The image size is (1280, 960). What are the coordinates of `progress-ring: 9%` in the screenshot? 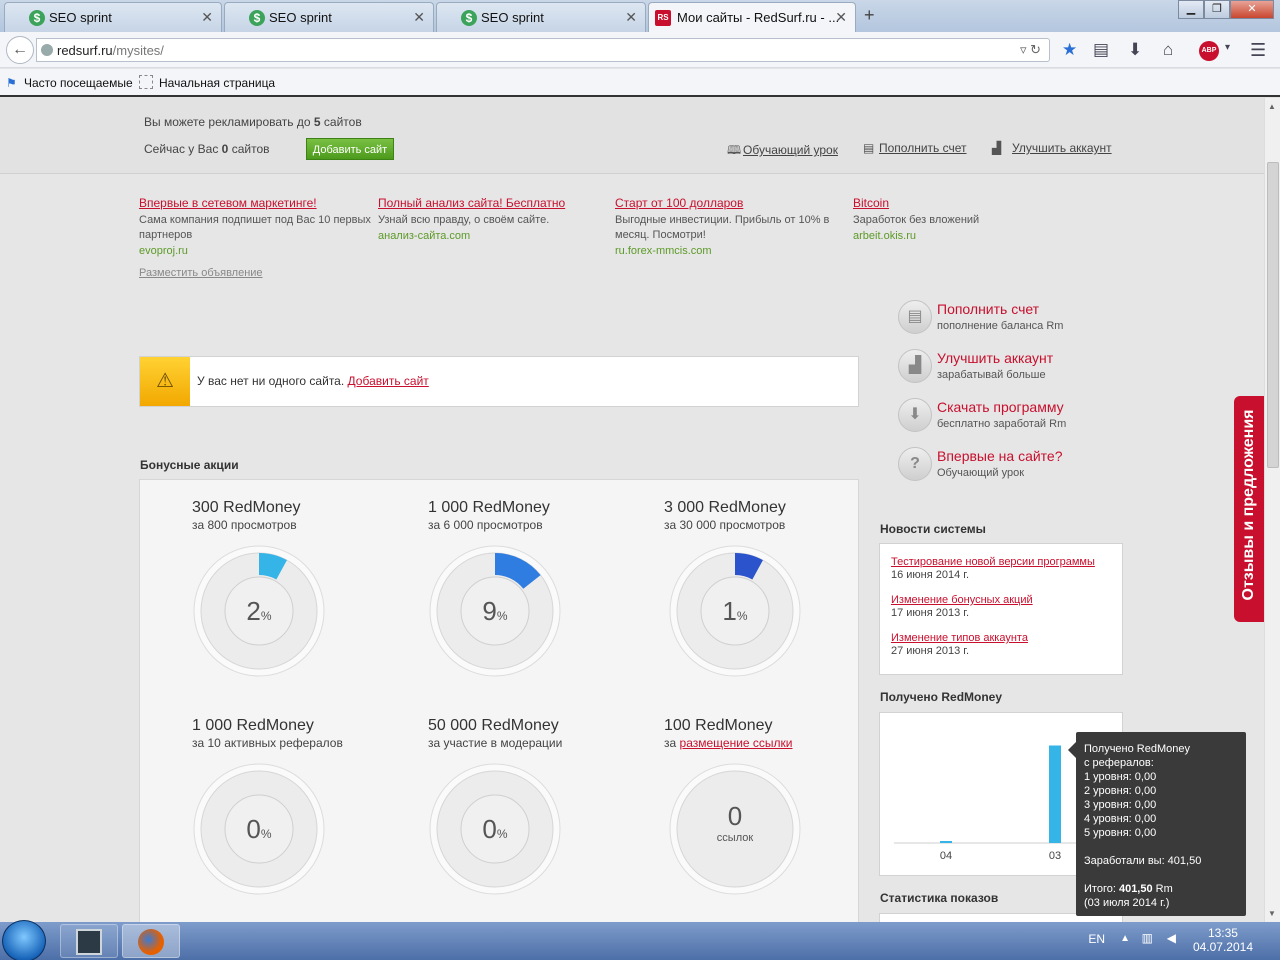 It's located at (495, 611).